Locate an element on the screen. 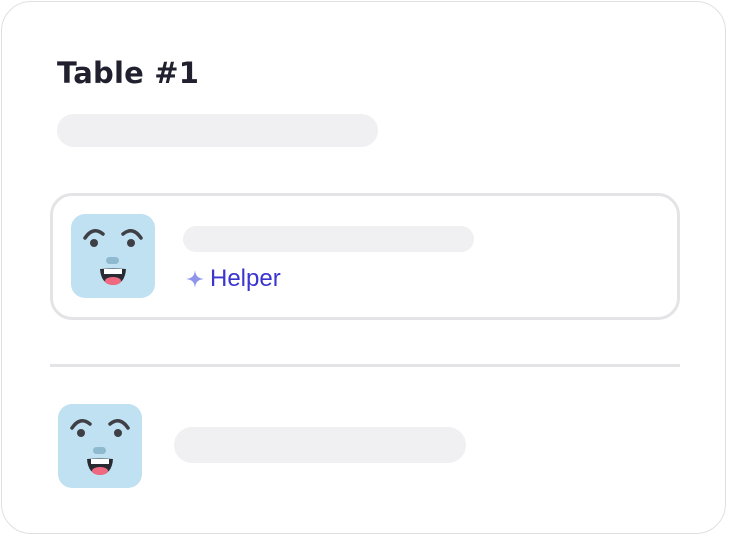 This screenshot has height=537, width=729. card-title: Table #1 is located at coordinates (128, 73).